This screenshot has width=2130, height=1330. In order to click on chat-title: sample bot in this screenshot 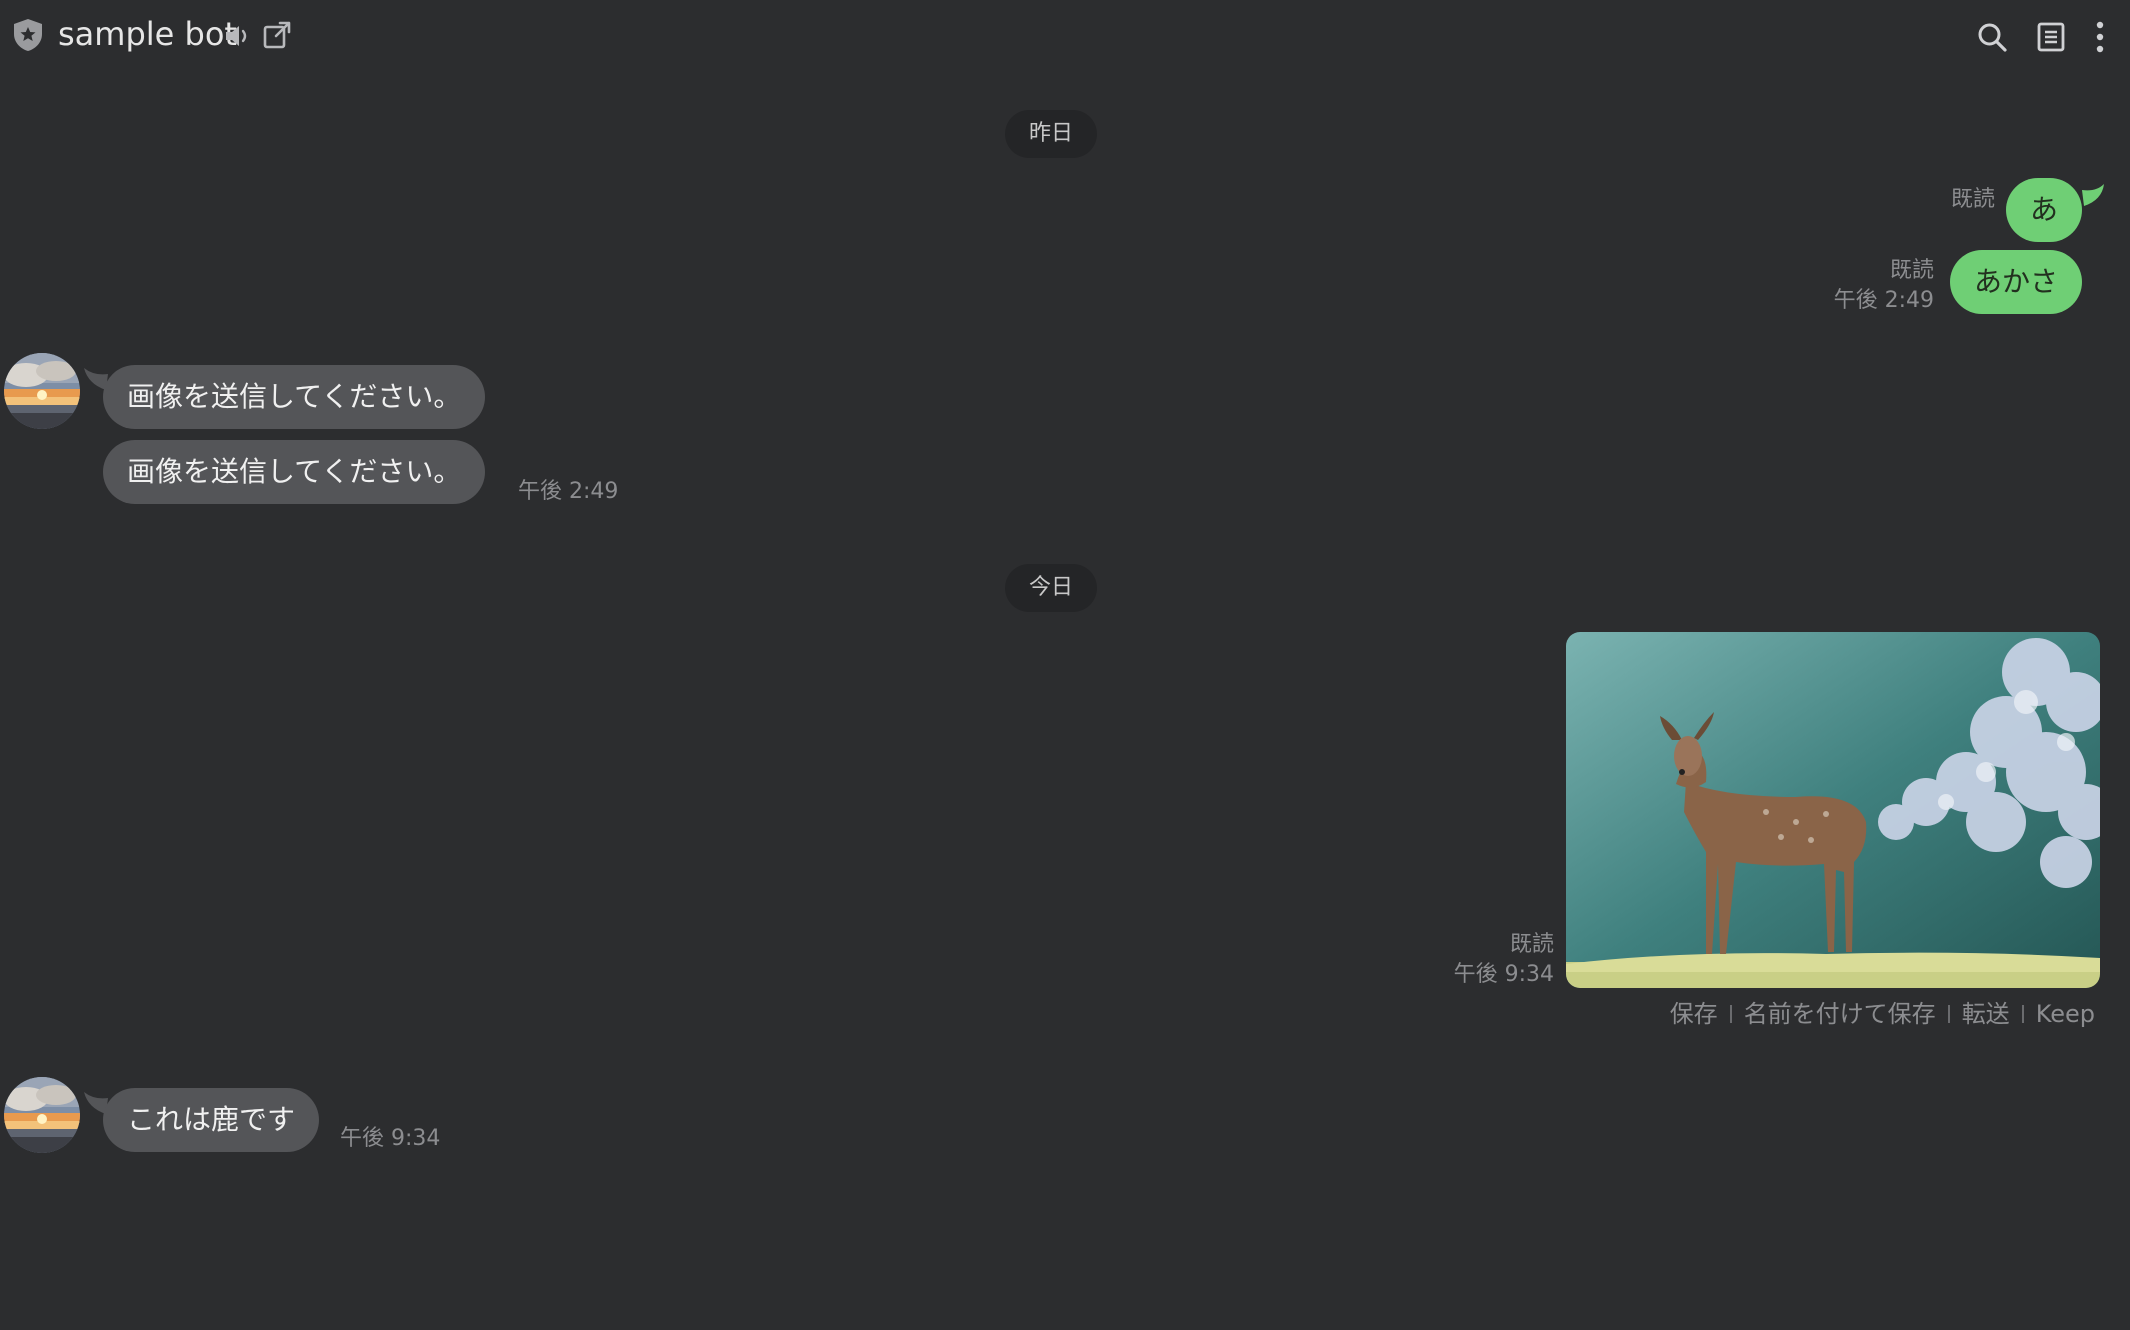, I will do `click(147, 34)`.